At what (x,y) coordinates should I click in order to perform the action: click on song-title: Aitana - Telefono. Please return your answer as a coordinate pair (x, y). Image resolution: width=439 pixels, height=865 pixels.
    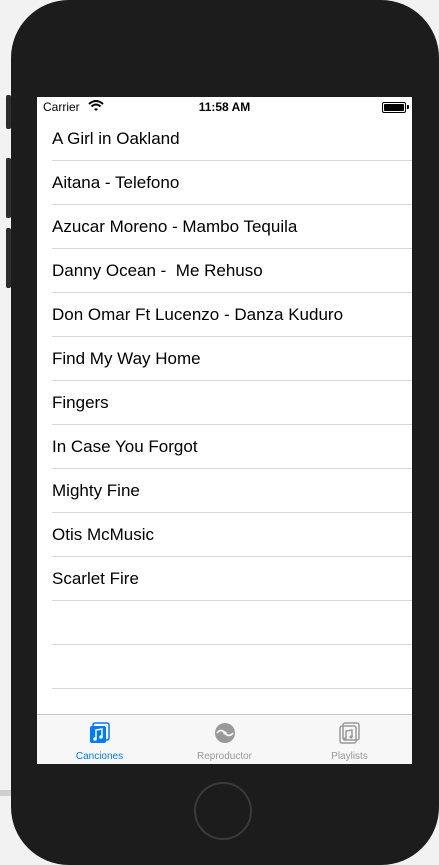
    Looking at the image, I should click on (116, 182).